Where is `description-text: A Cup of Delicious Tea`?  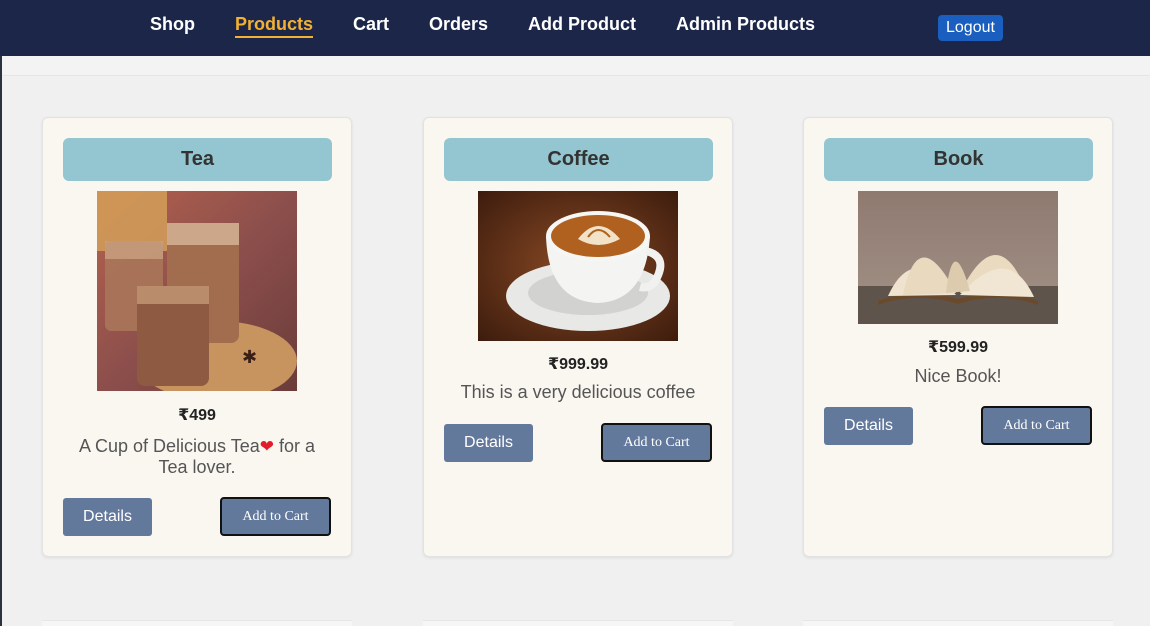 description-text: A Cup of Delicious Tea is located at coordinates (169, 446).